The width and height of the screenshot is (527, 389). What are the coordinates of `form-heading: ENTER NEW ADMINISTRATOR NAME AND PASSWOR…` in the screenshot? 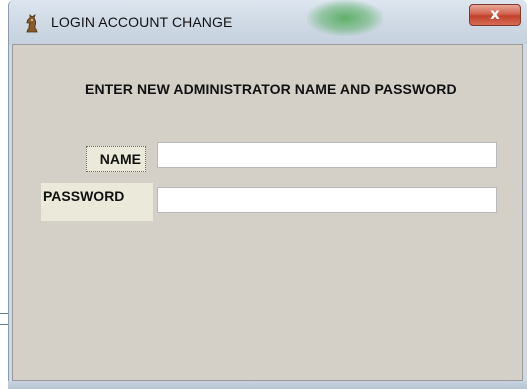 It's located at (271, 89).